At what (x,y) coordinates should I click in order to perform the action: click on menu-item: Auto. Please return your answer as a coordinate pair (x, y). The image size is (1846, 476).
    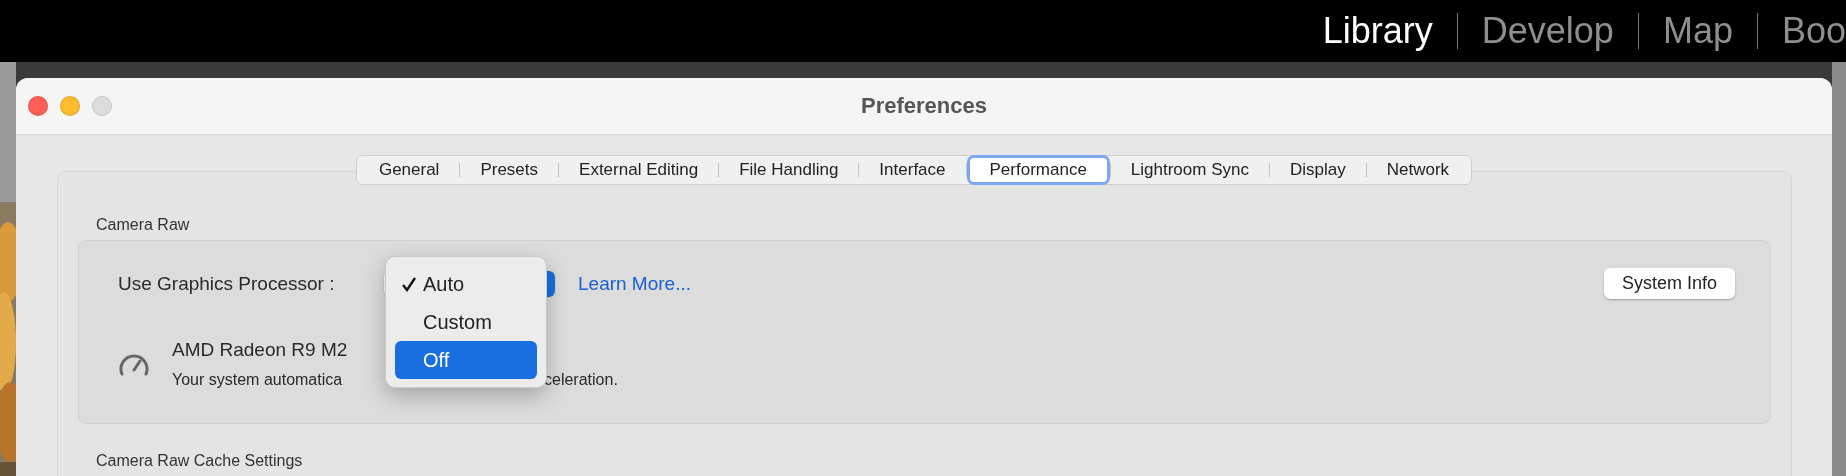
    Looking at the image, I should click on (466, 284).